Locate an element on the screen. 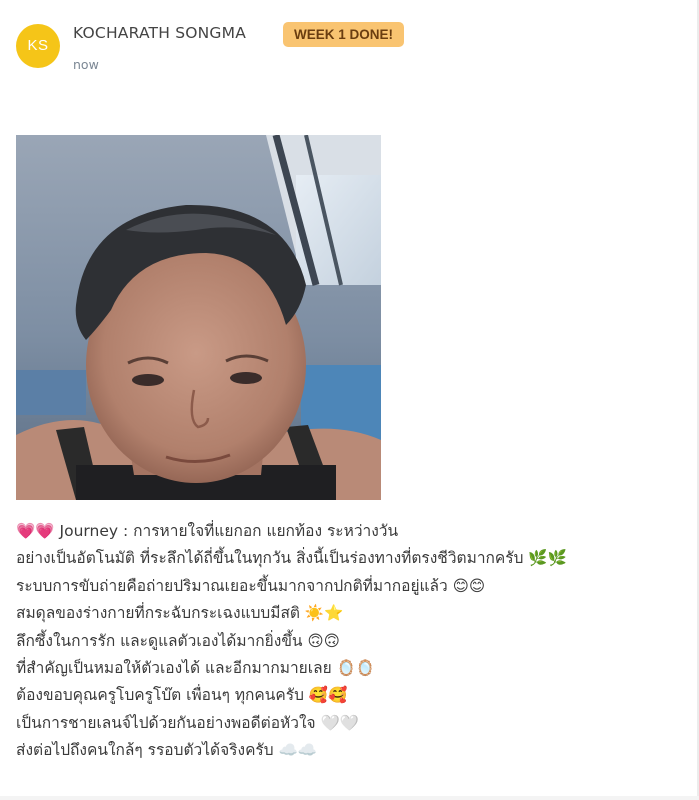 The height and width of the screenshot is (800, 699). card-bottom-divider is located at coordinates (349, 798).